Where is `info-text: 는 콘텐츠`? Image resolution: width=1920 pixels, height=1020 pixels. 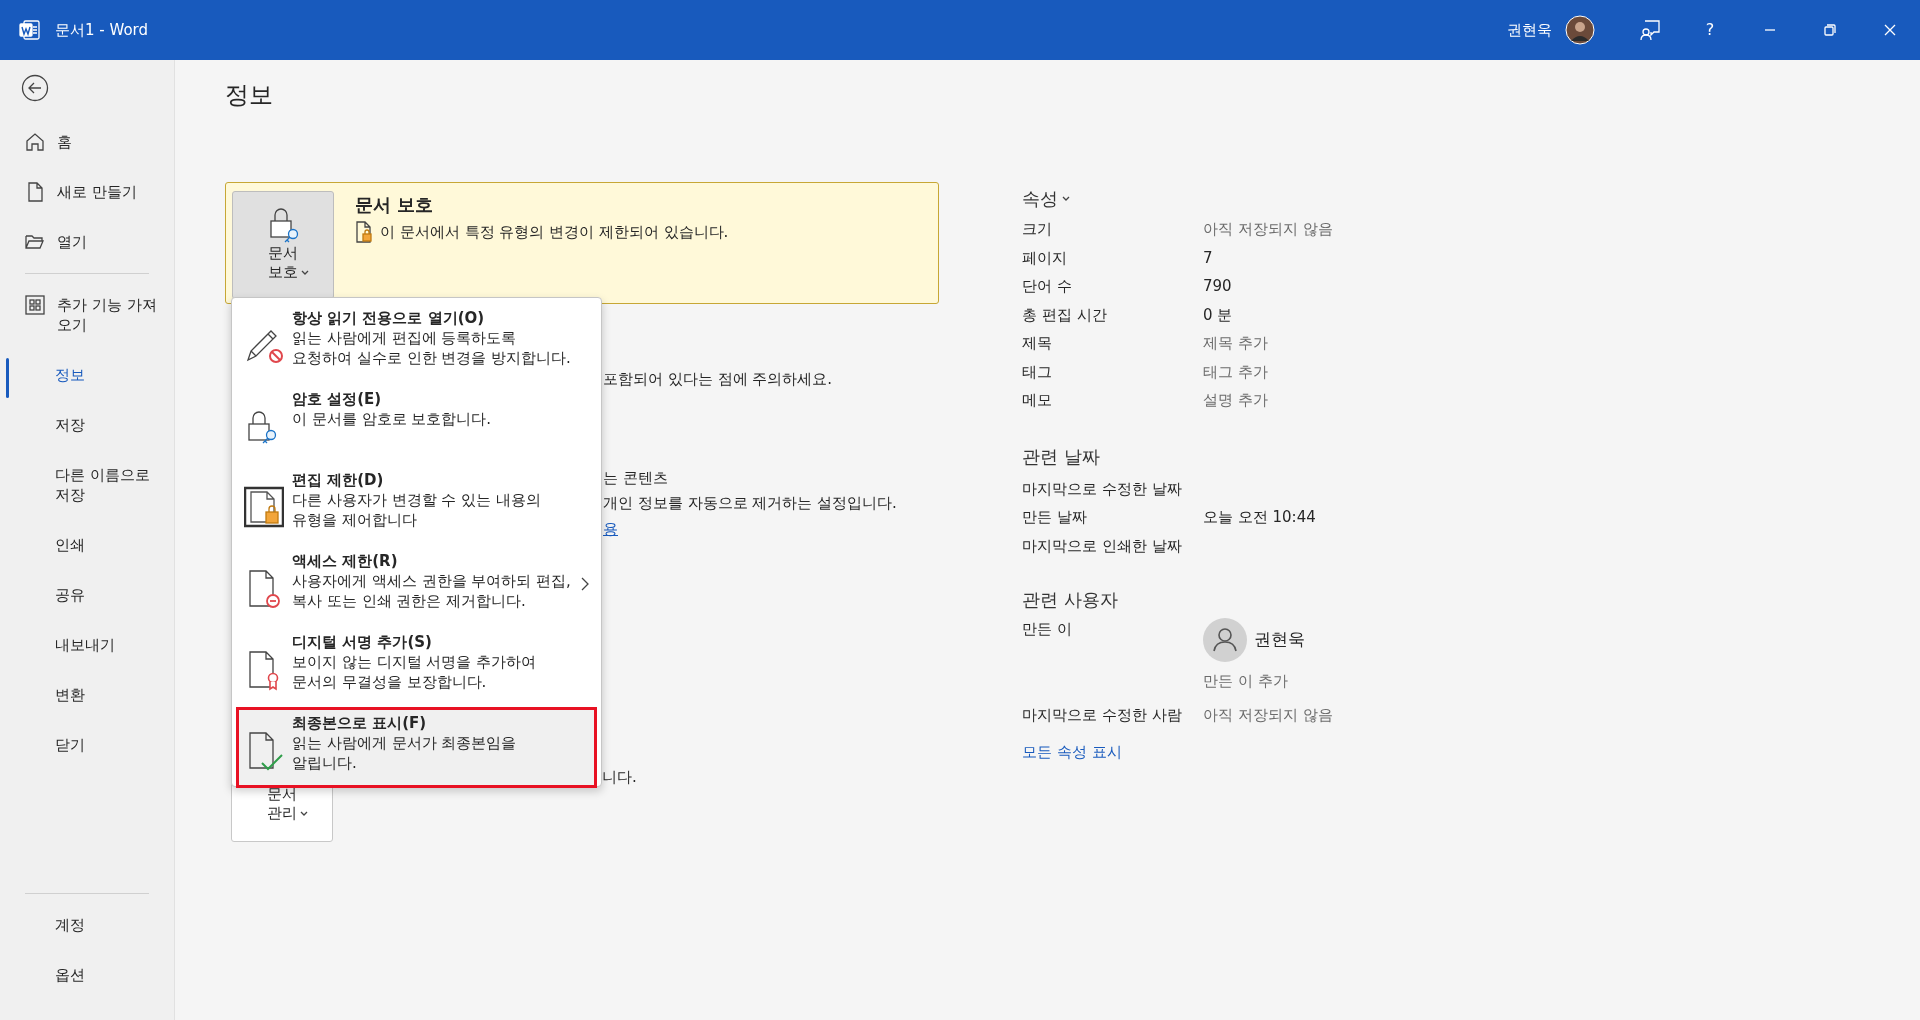
info-text: 는 콘텐츠 is located at coordinates (636, 478).